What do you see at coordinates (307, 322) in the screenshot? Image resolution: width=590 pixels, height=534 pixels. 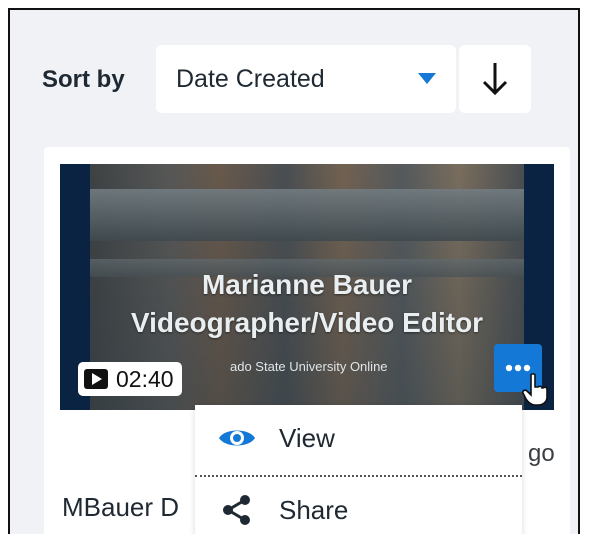 I see `video-title-line2: Videographer/Video Editor` at bounding box center [307, 322].